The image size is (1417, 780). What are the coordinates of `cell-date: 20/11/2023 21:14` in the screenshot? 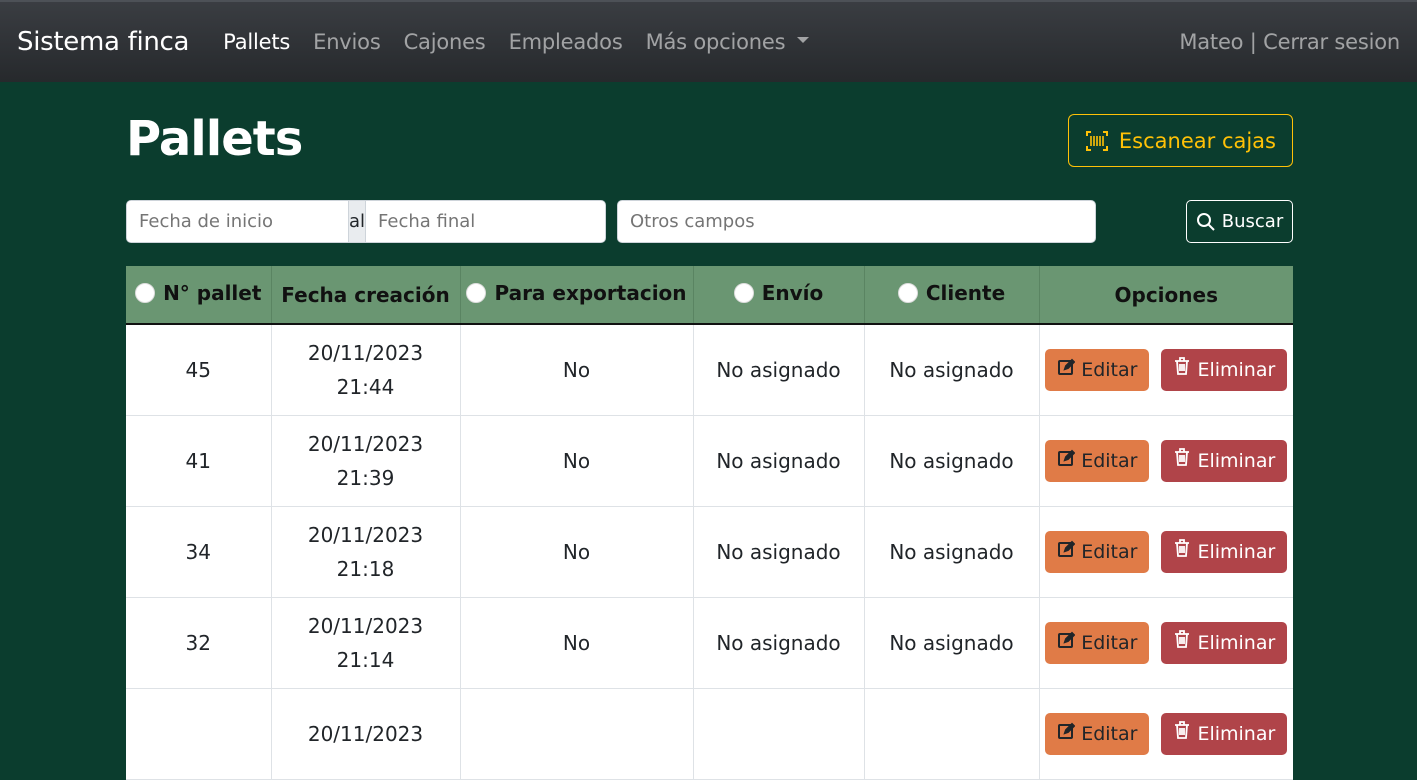 It's located at (366, 643).